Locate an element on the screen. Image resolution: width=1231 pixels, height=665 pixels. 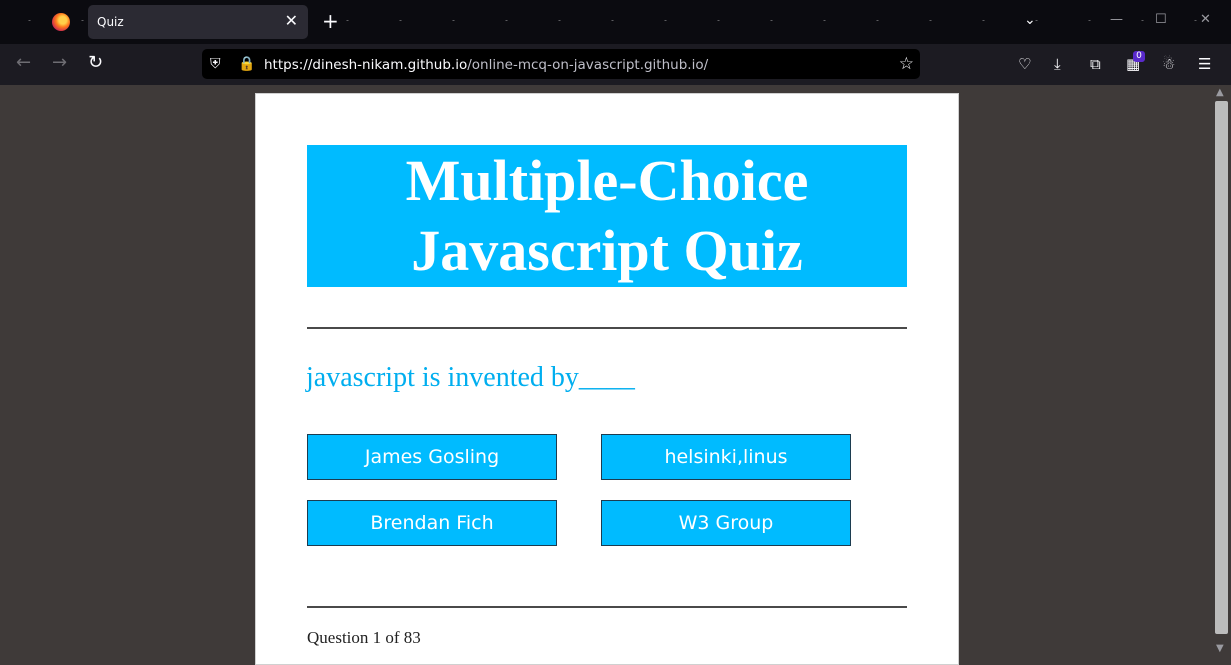
page-scrollbar: ▲ ▼ is located at coordinates (1221, 370).